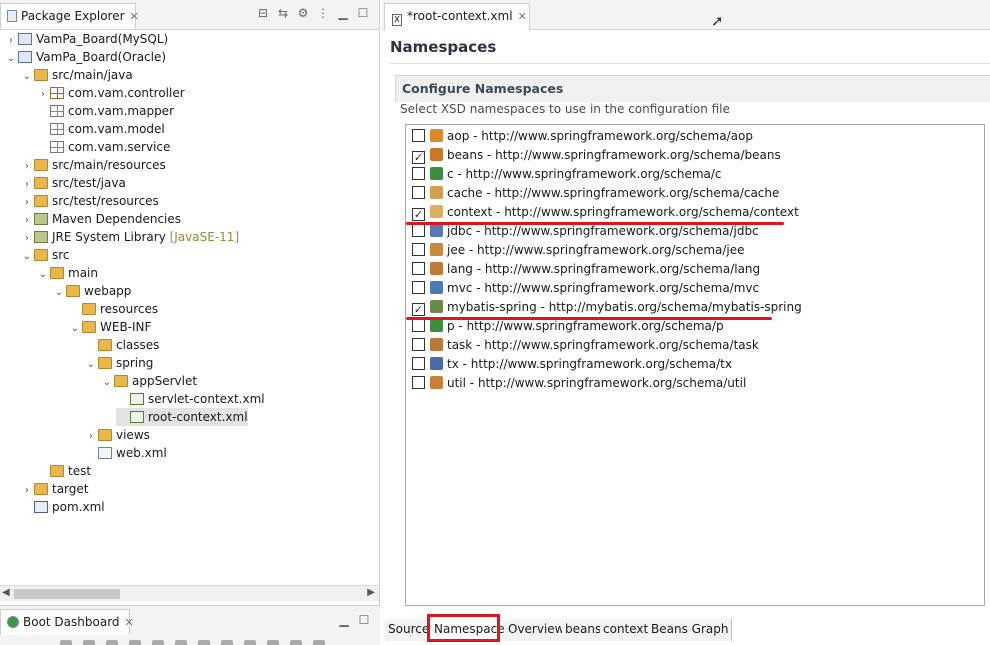  I want to click on link-with-editor-icon: ⇆, so click(283, 13).